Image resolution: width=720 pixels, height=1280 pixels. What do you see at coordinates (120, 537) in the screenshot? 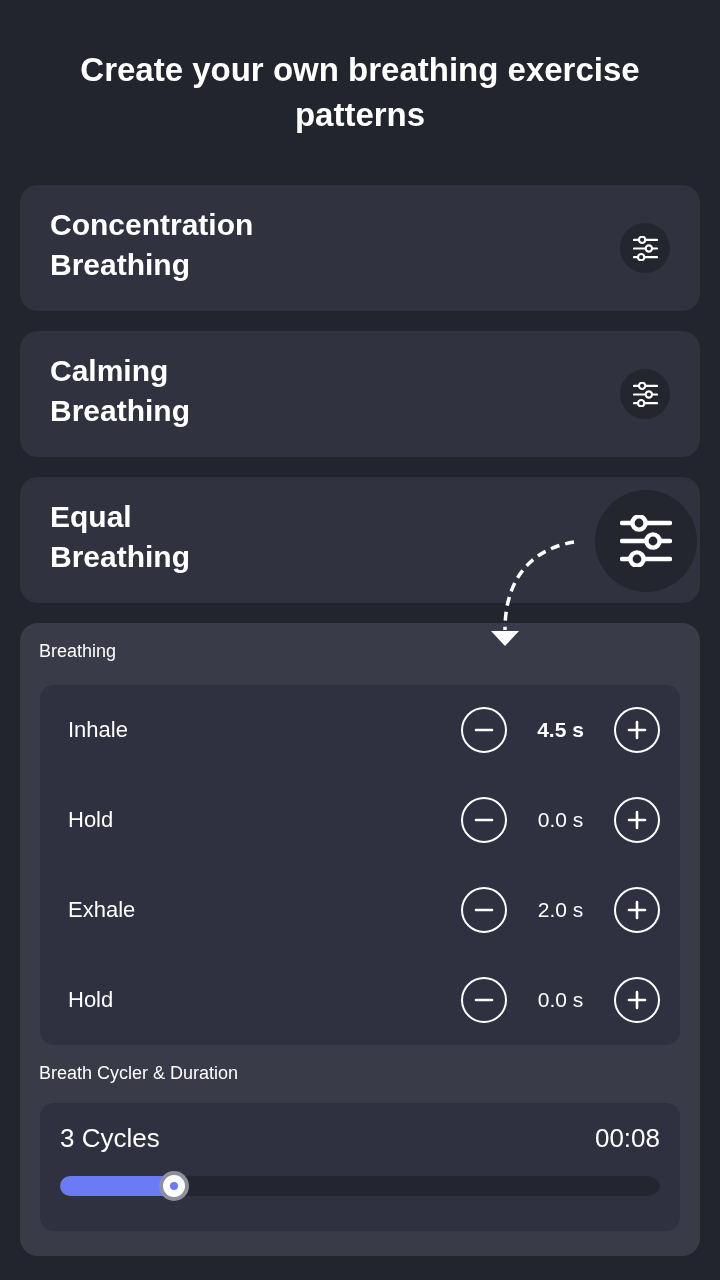
I see `pattern-title: Equal Breathing` at bounding box center [120, 537].